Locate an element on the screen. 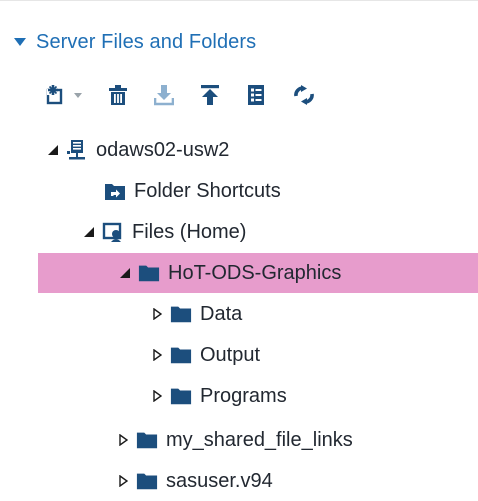 The height and width of the screenshot is (501, 478). server-icon is located at coordinates (77, 150).